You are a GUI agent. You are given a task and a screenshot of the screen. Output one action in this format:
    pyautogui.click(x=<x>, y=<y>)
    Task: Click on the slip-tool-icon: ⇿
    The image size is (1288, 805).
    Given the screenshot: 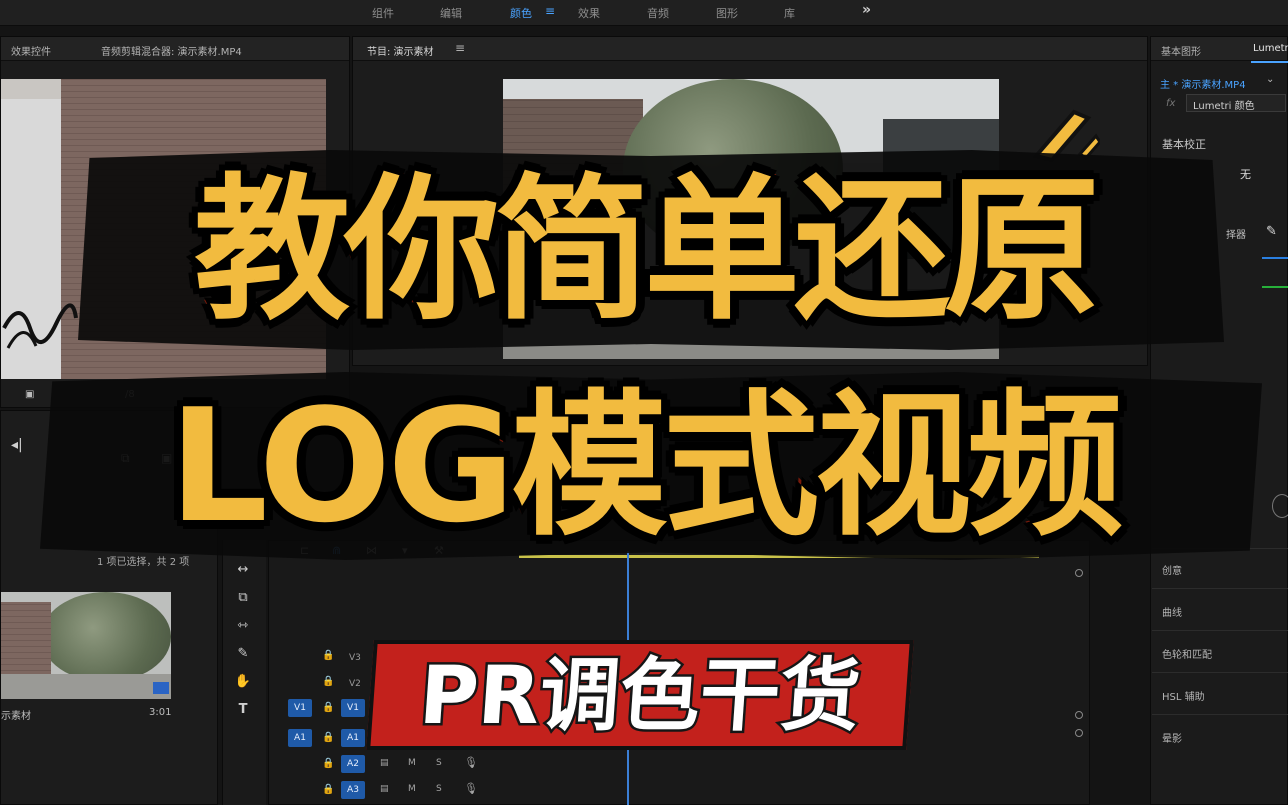 What is the action you would take?
    pyautogui.click(x=243, y=625)
    